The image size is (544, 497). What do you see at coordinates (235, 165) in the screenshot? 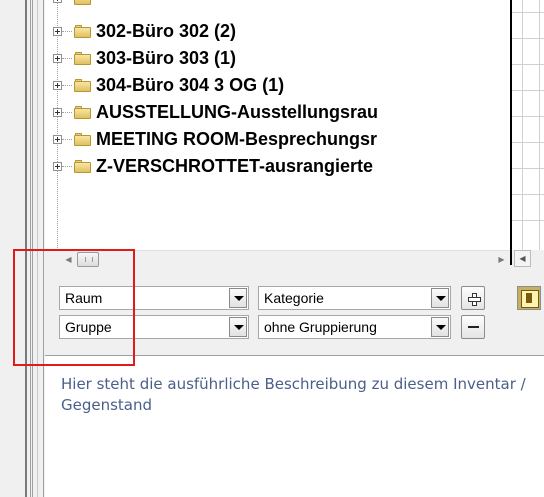
I see `tree-item-label: Z-VERSCHROTTET-ausrangierte` at bounding box center [235, 165].